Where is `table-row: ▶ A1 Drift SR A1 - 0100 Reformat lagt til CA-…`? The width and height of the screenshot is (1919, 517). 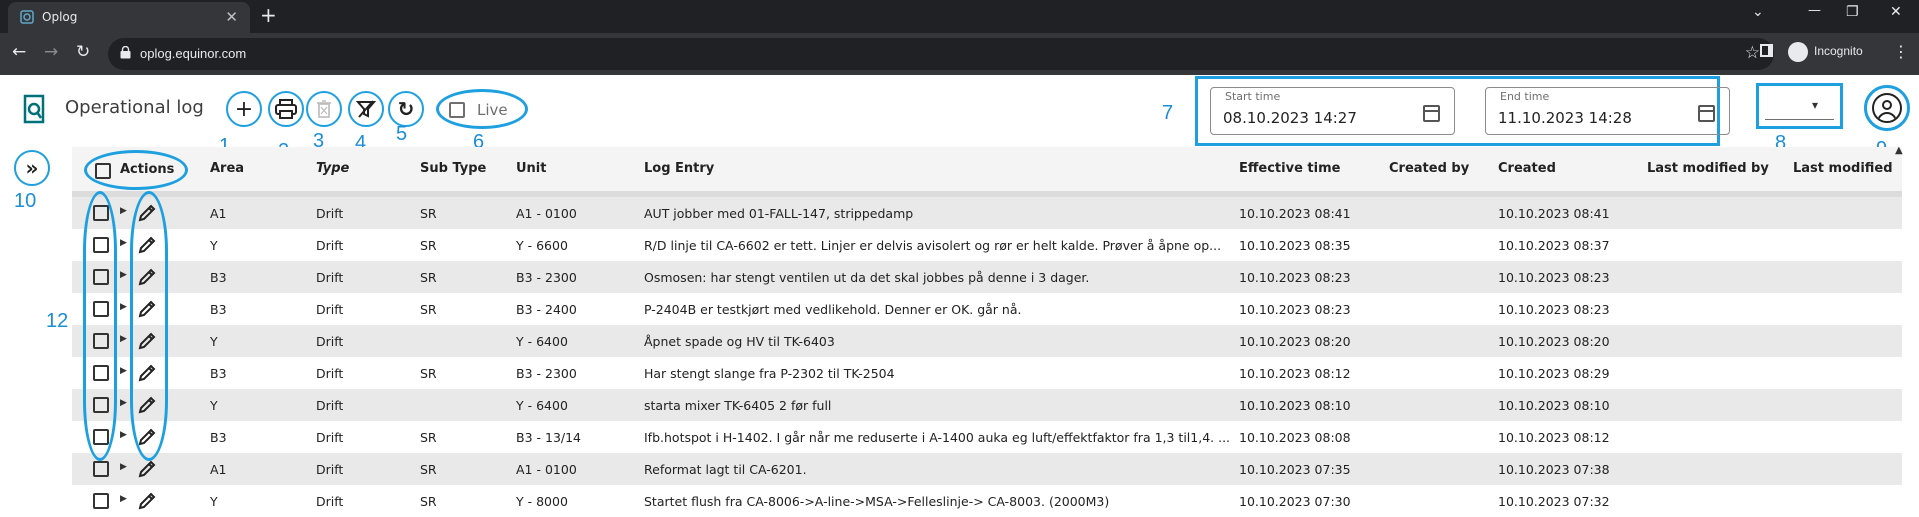 table-row: ▶ A1 Drift SR A1 - 0100 Reformat lagt til CA-… is located at coordinates (987, 469).